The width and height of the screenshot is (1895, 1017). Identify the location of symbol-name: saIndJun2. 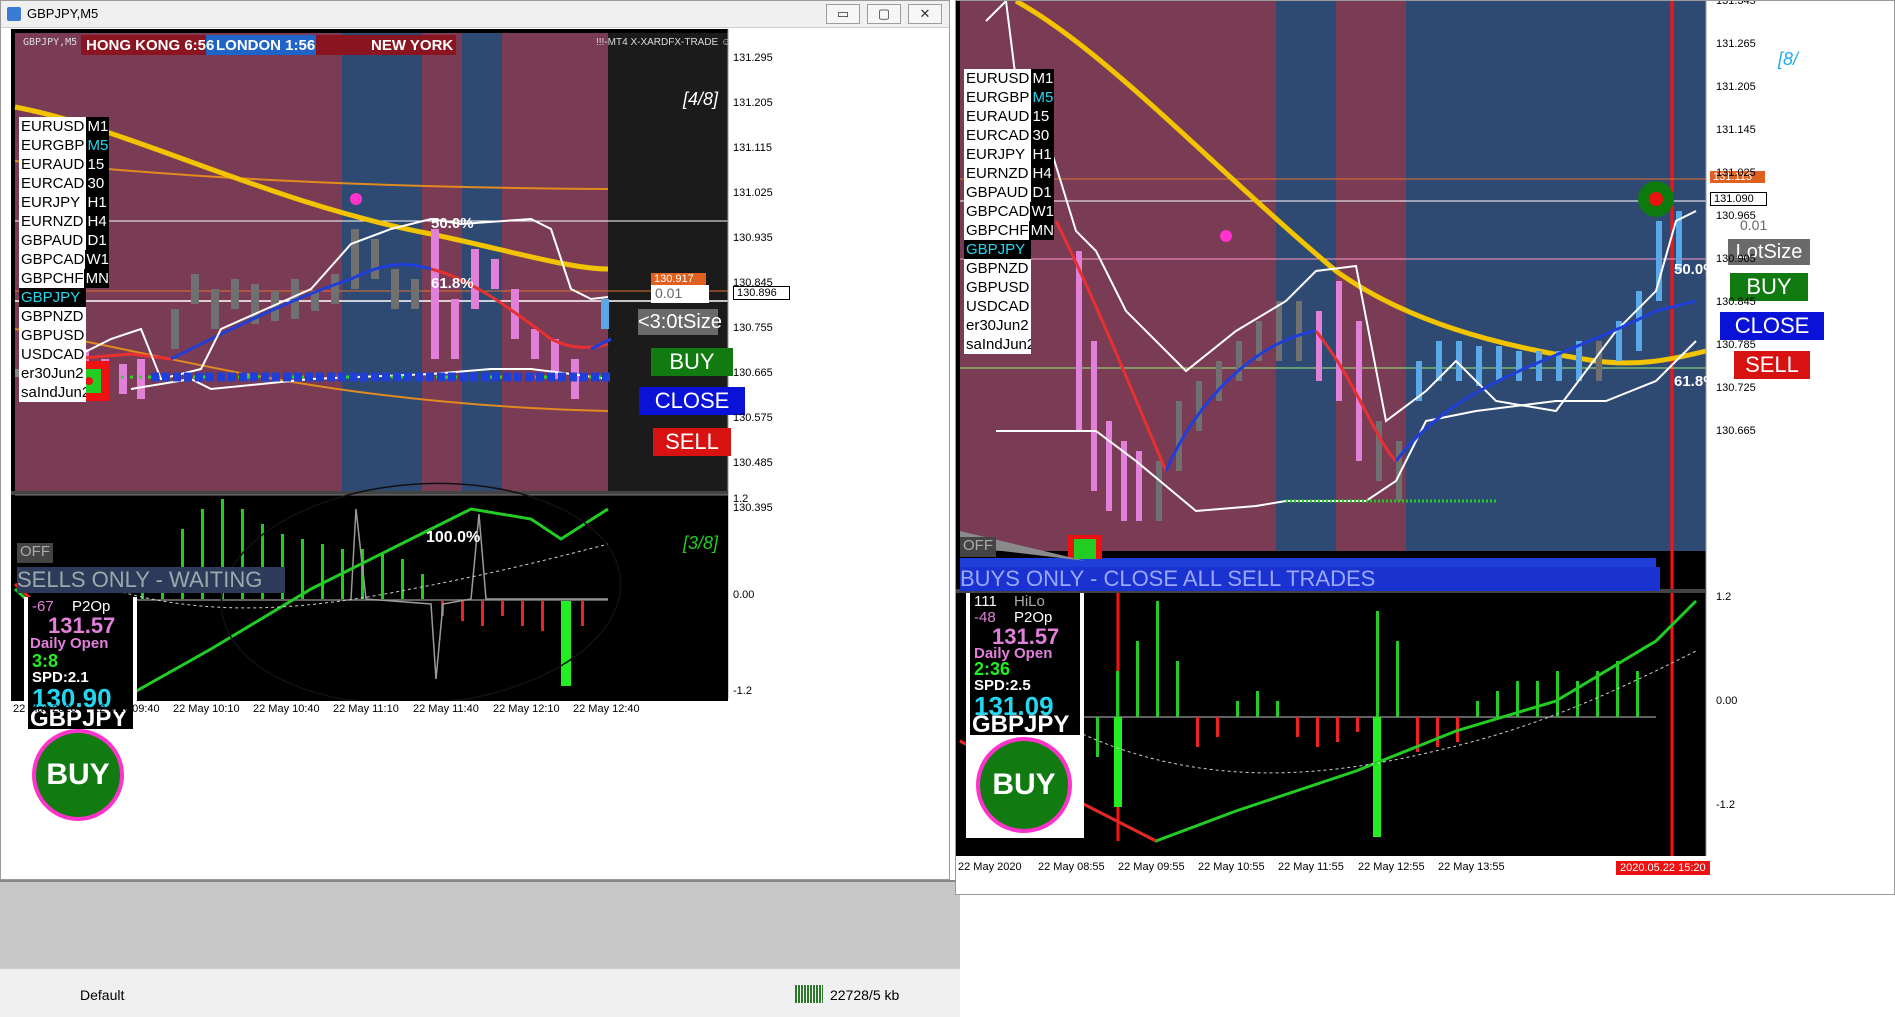
(997, 344).